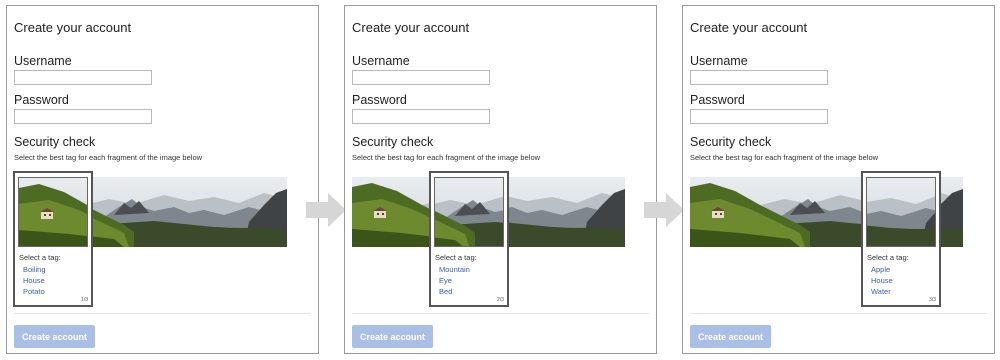 This screenshot has width=1000, height=360. I want to click on tag-option: Water, so click(881, 291).